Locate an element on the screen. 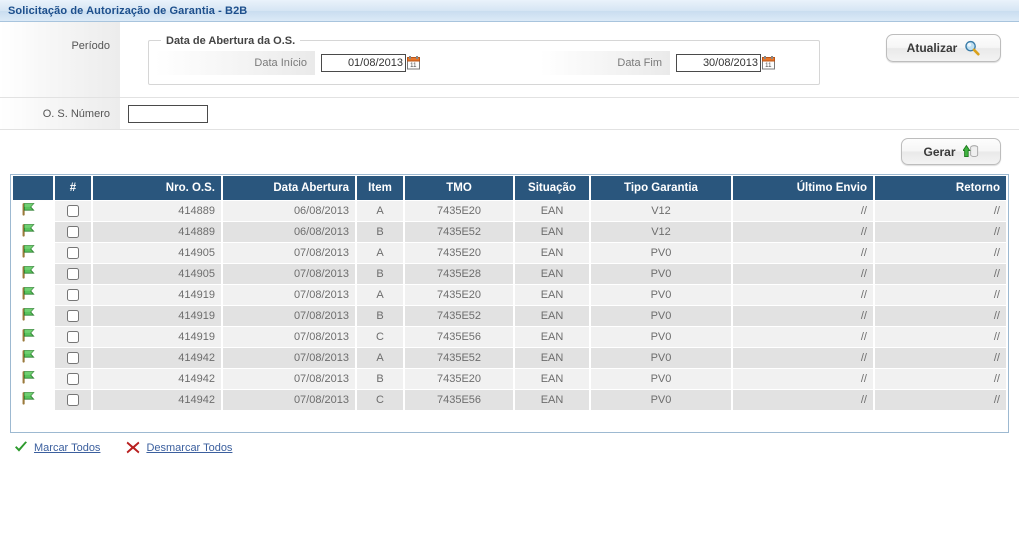 Image resolution: width=1019 pixels, height=543 pixels. os-numero-label: O. S. Número is located at coordinates (60, 113).